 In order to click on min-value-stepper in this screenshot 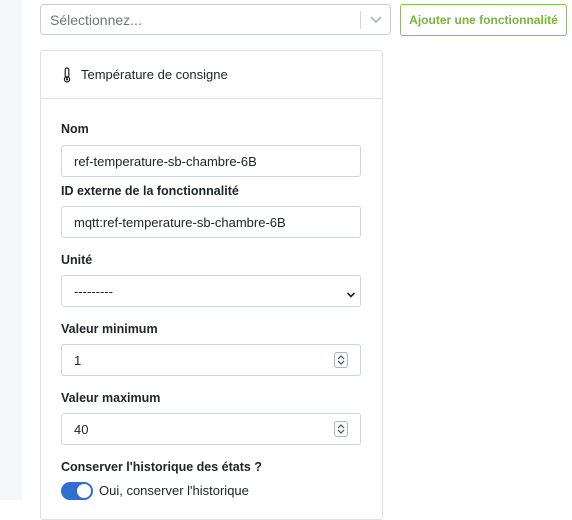, I will do `click(341, 360)`.